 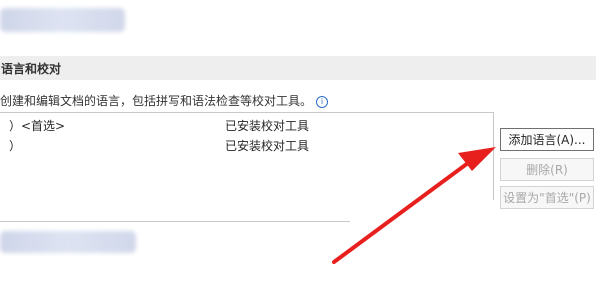 I want to click on delete-language-button: 删除(R), so click(x=547, y=169).